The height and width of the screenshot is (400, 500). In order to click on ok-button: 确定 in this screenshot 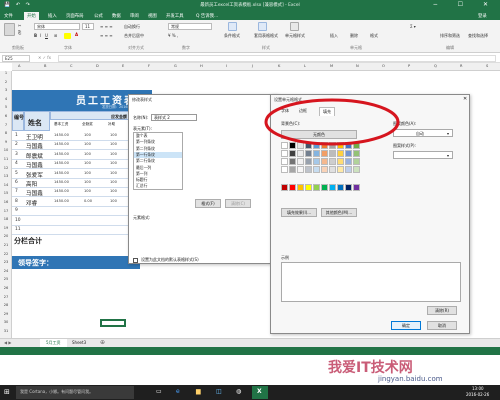, I will do `click(406, 325)`.